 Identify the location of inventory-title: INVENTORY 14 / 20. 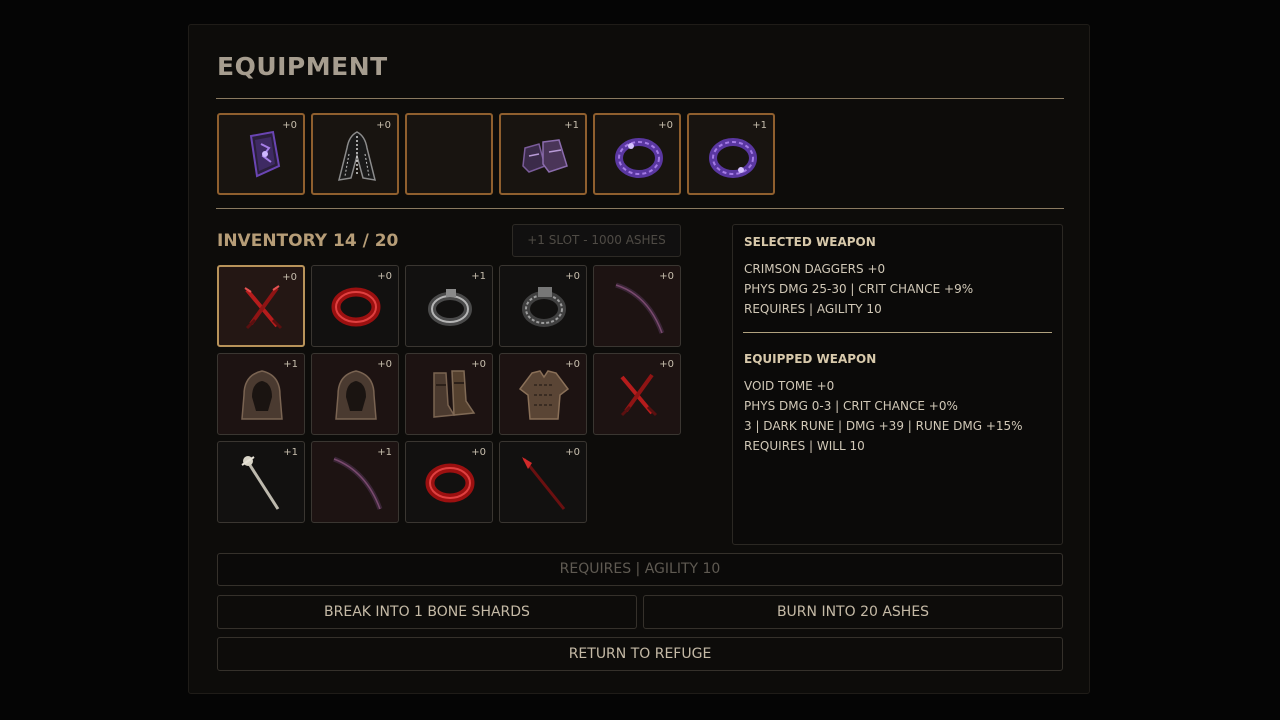
(308, 241).